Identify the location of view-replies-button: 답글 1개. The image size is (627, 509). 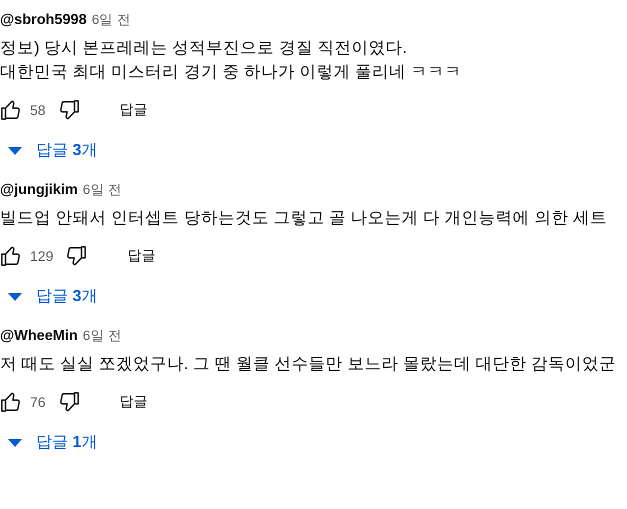
(49, 442).